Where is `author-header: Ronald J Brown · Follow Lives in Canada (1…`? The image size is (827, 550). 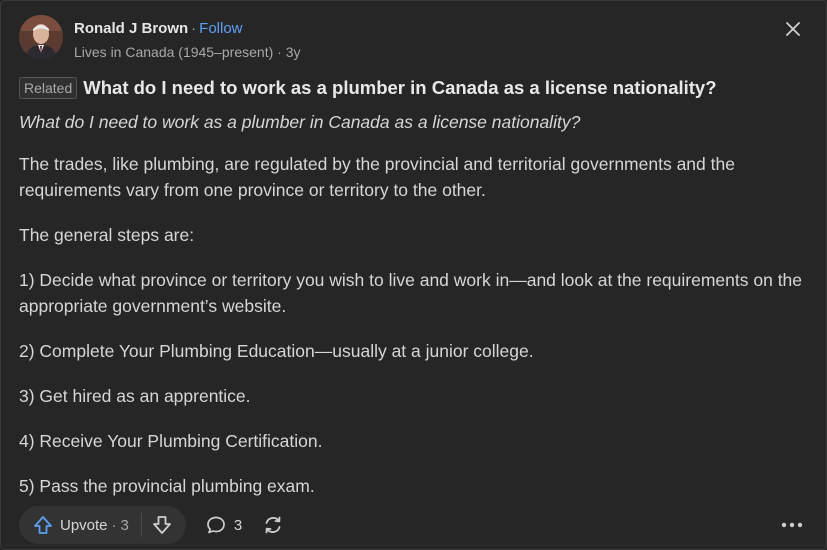
author-header: Ronald J Brown · Follow Lives in Canada (1… is located at coordinates (160, 38).